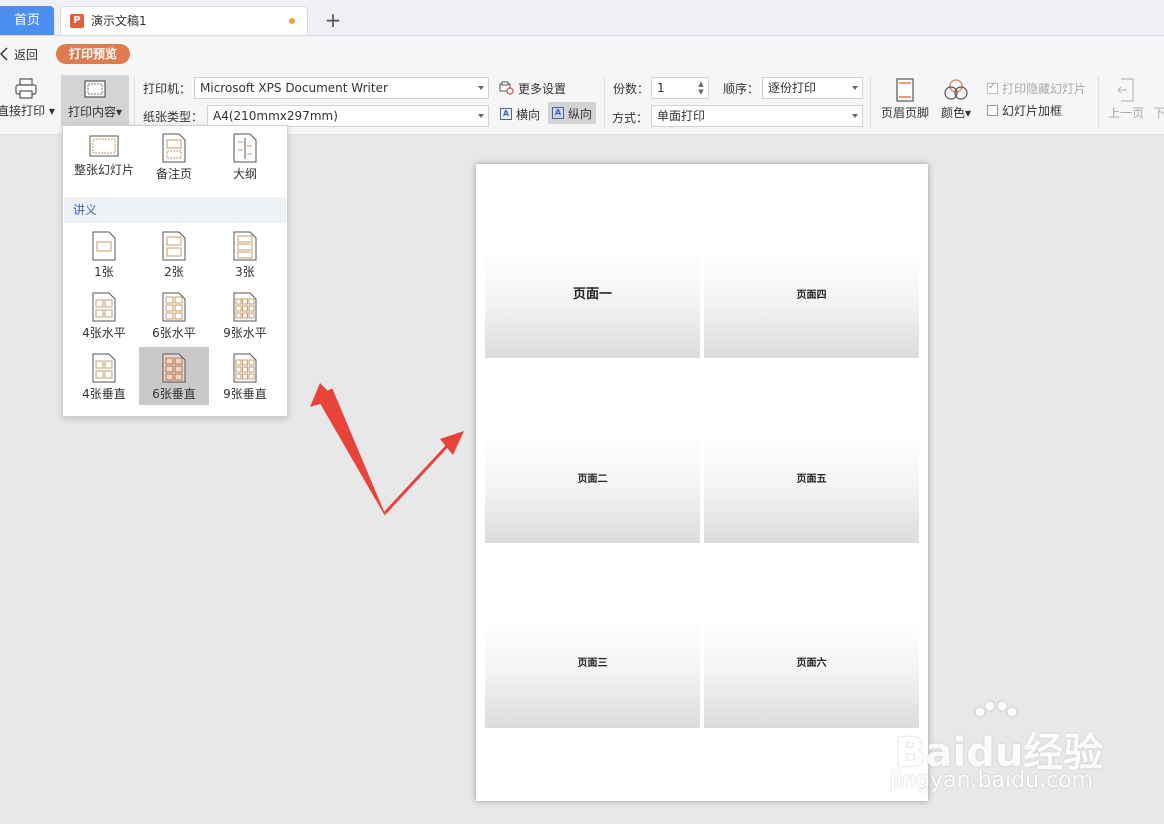 The height and width of the screenshot is (824, 1164). Describe the element at coordinates (174, 394) in the screenshot. I see `option-label: 6张垂直` at that location.